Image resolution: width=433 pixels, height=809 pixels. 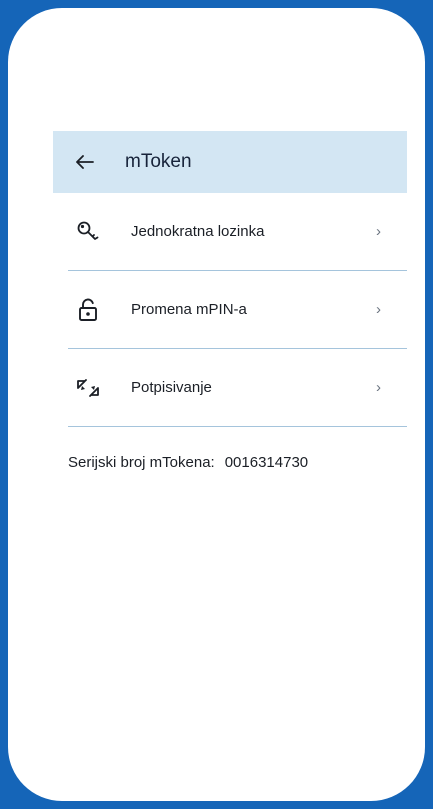 What do you see at coordinates (198, 231) in the screenshot?
I see `menu-item-label: Jednokratna lozinka` at bounding box center [198, 231].